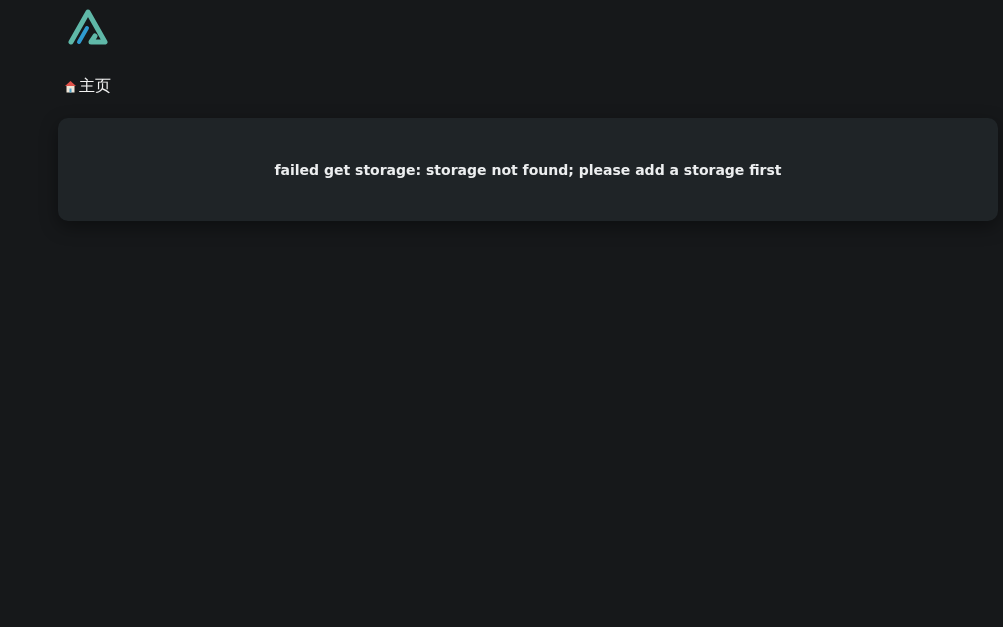 This screenshot has height=627, width=1003. I want to click on home-link: 主页, so click(84, 86).